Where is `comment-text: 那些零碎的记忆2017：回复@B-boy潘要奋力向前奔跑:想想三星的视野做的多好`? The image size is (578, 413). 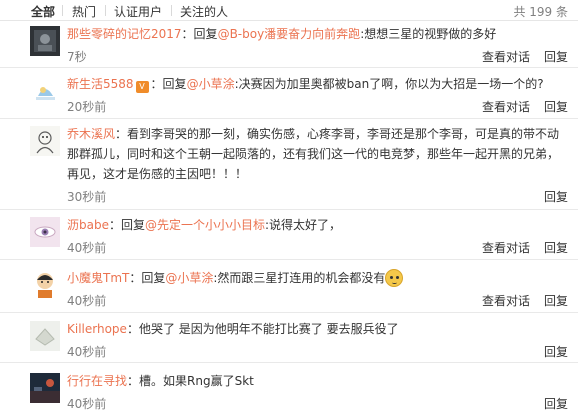 comment-text: 那些零碎的记忆2017：回复@B-boy潘要奋力向前奔跑:想想三星的视野做的多好 is located at coordinates (317, 34).